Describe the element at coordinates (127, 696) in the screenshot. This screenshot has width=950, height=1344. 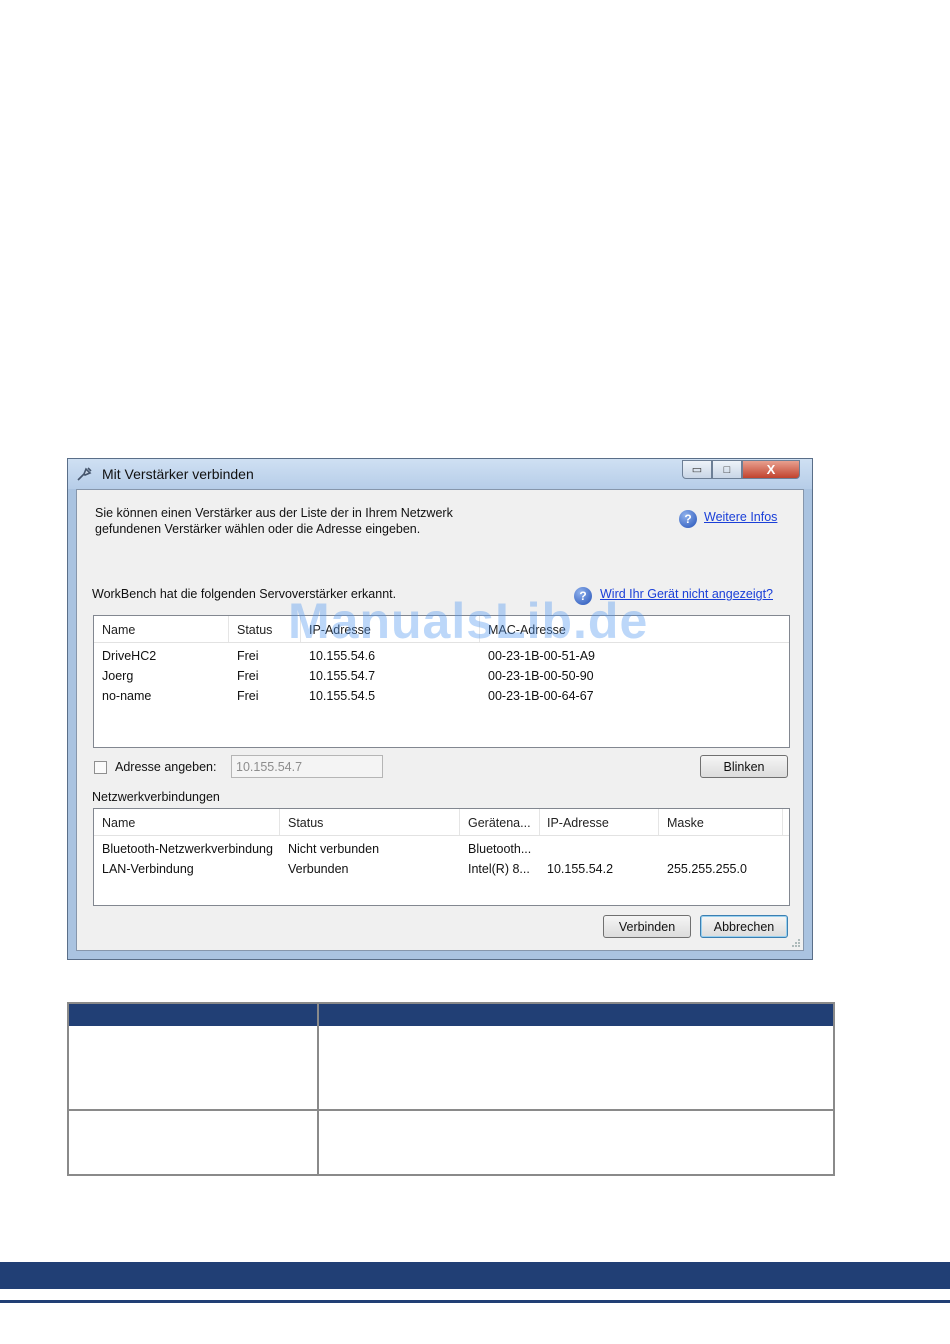
I see `cell-name: no-name` at that location.